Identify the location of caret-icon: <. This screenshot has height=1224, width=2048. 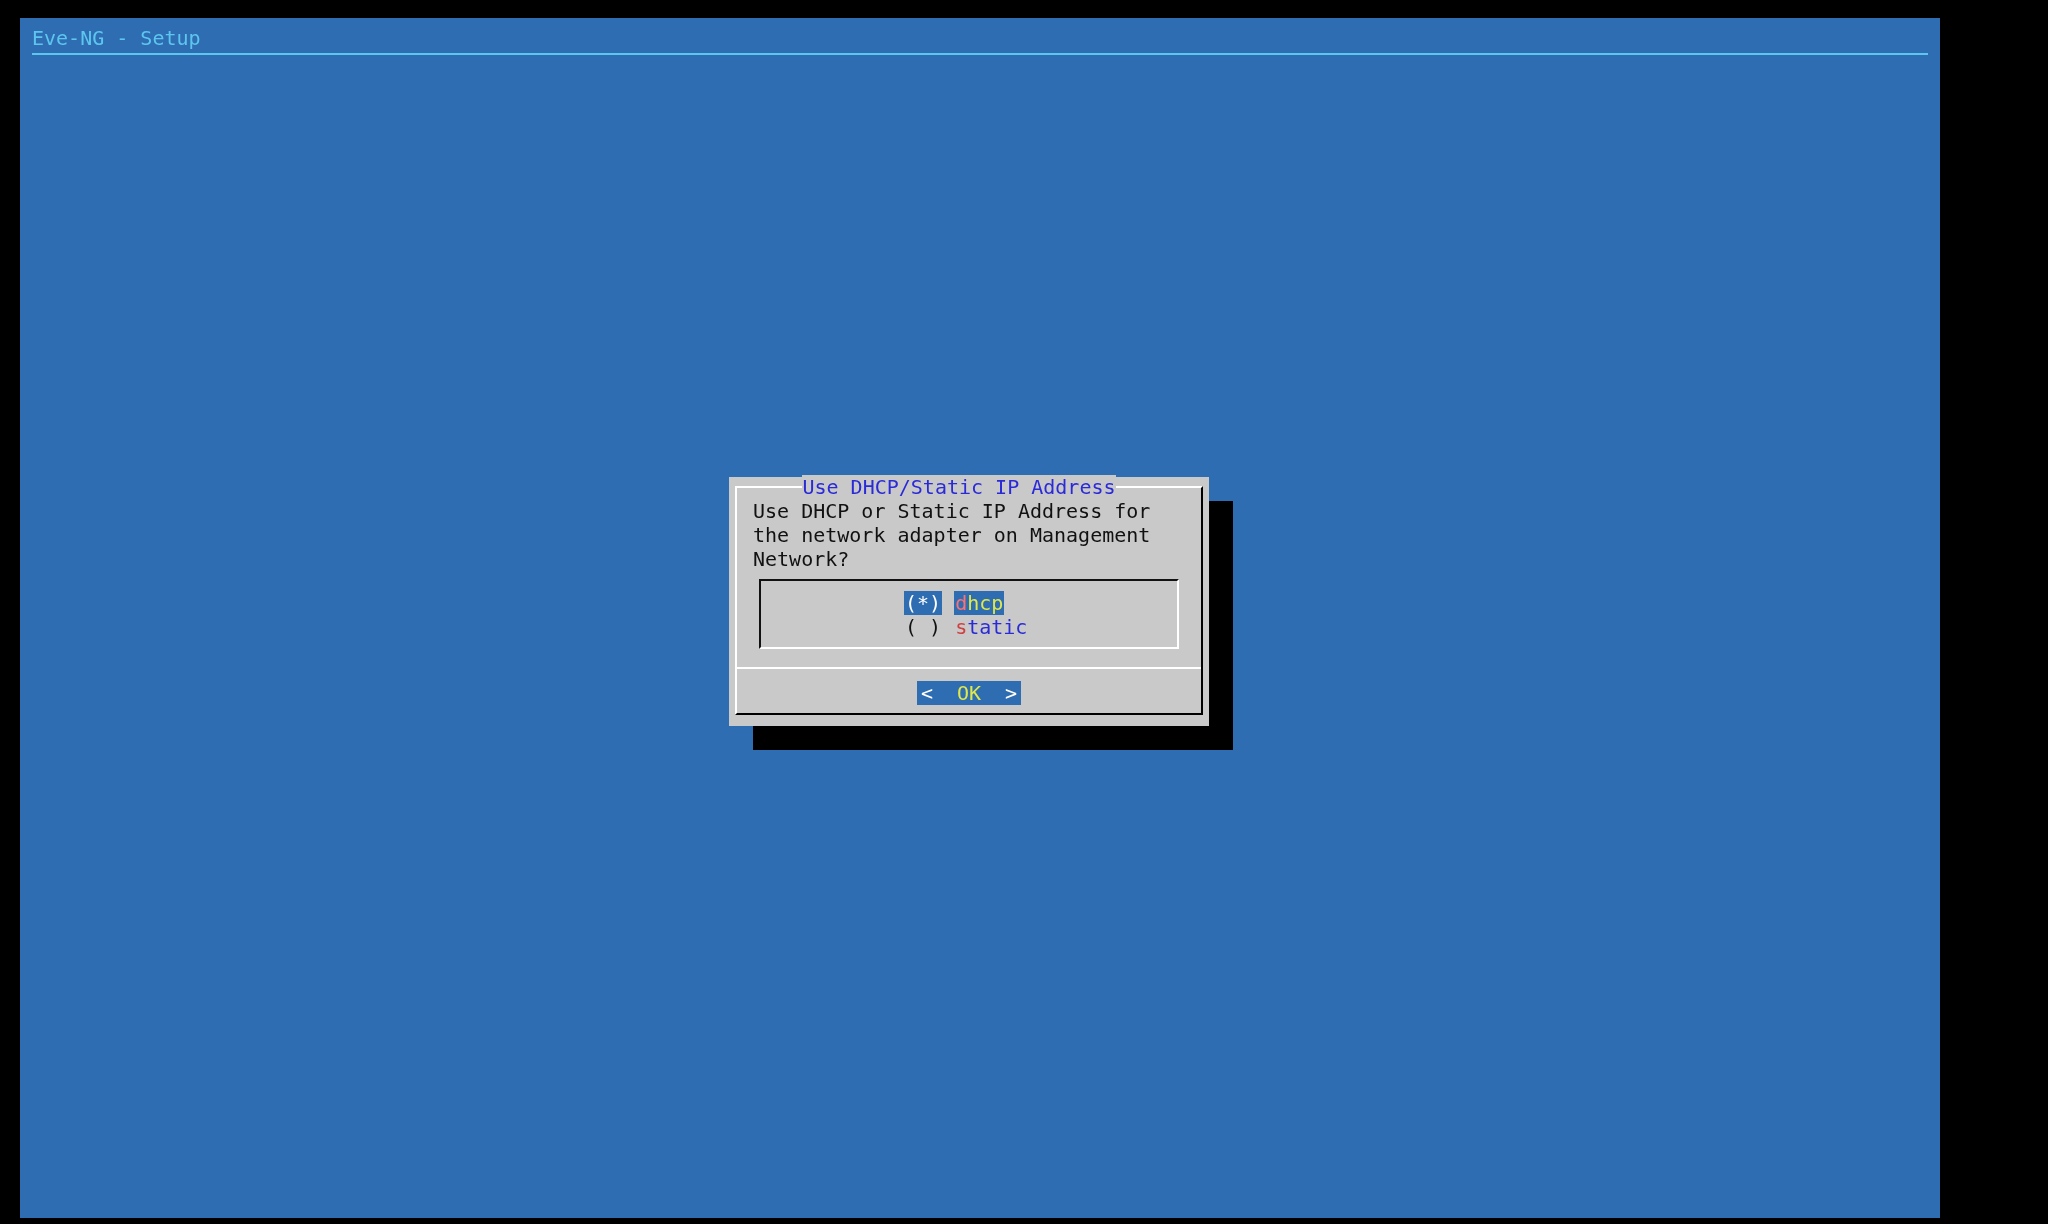
(926, 693).